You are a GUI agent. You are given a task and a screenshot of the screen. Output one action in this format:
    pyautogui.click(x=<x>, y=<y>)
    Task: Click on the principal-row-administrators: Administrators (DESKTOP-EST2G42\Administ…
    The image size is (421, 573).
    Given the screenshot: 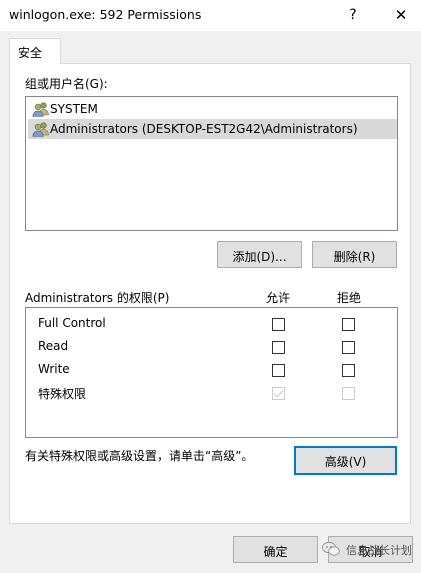 What is the action you would take?
    pyautogui.click(x=212, y=129)
    